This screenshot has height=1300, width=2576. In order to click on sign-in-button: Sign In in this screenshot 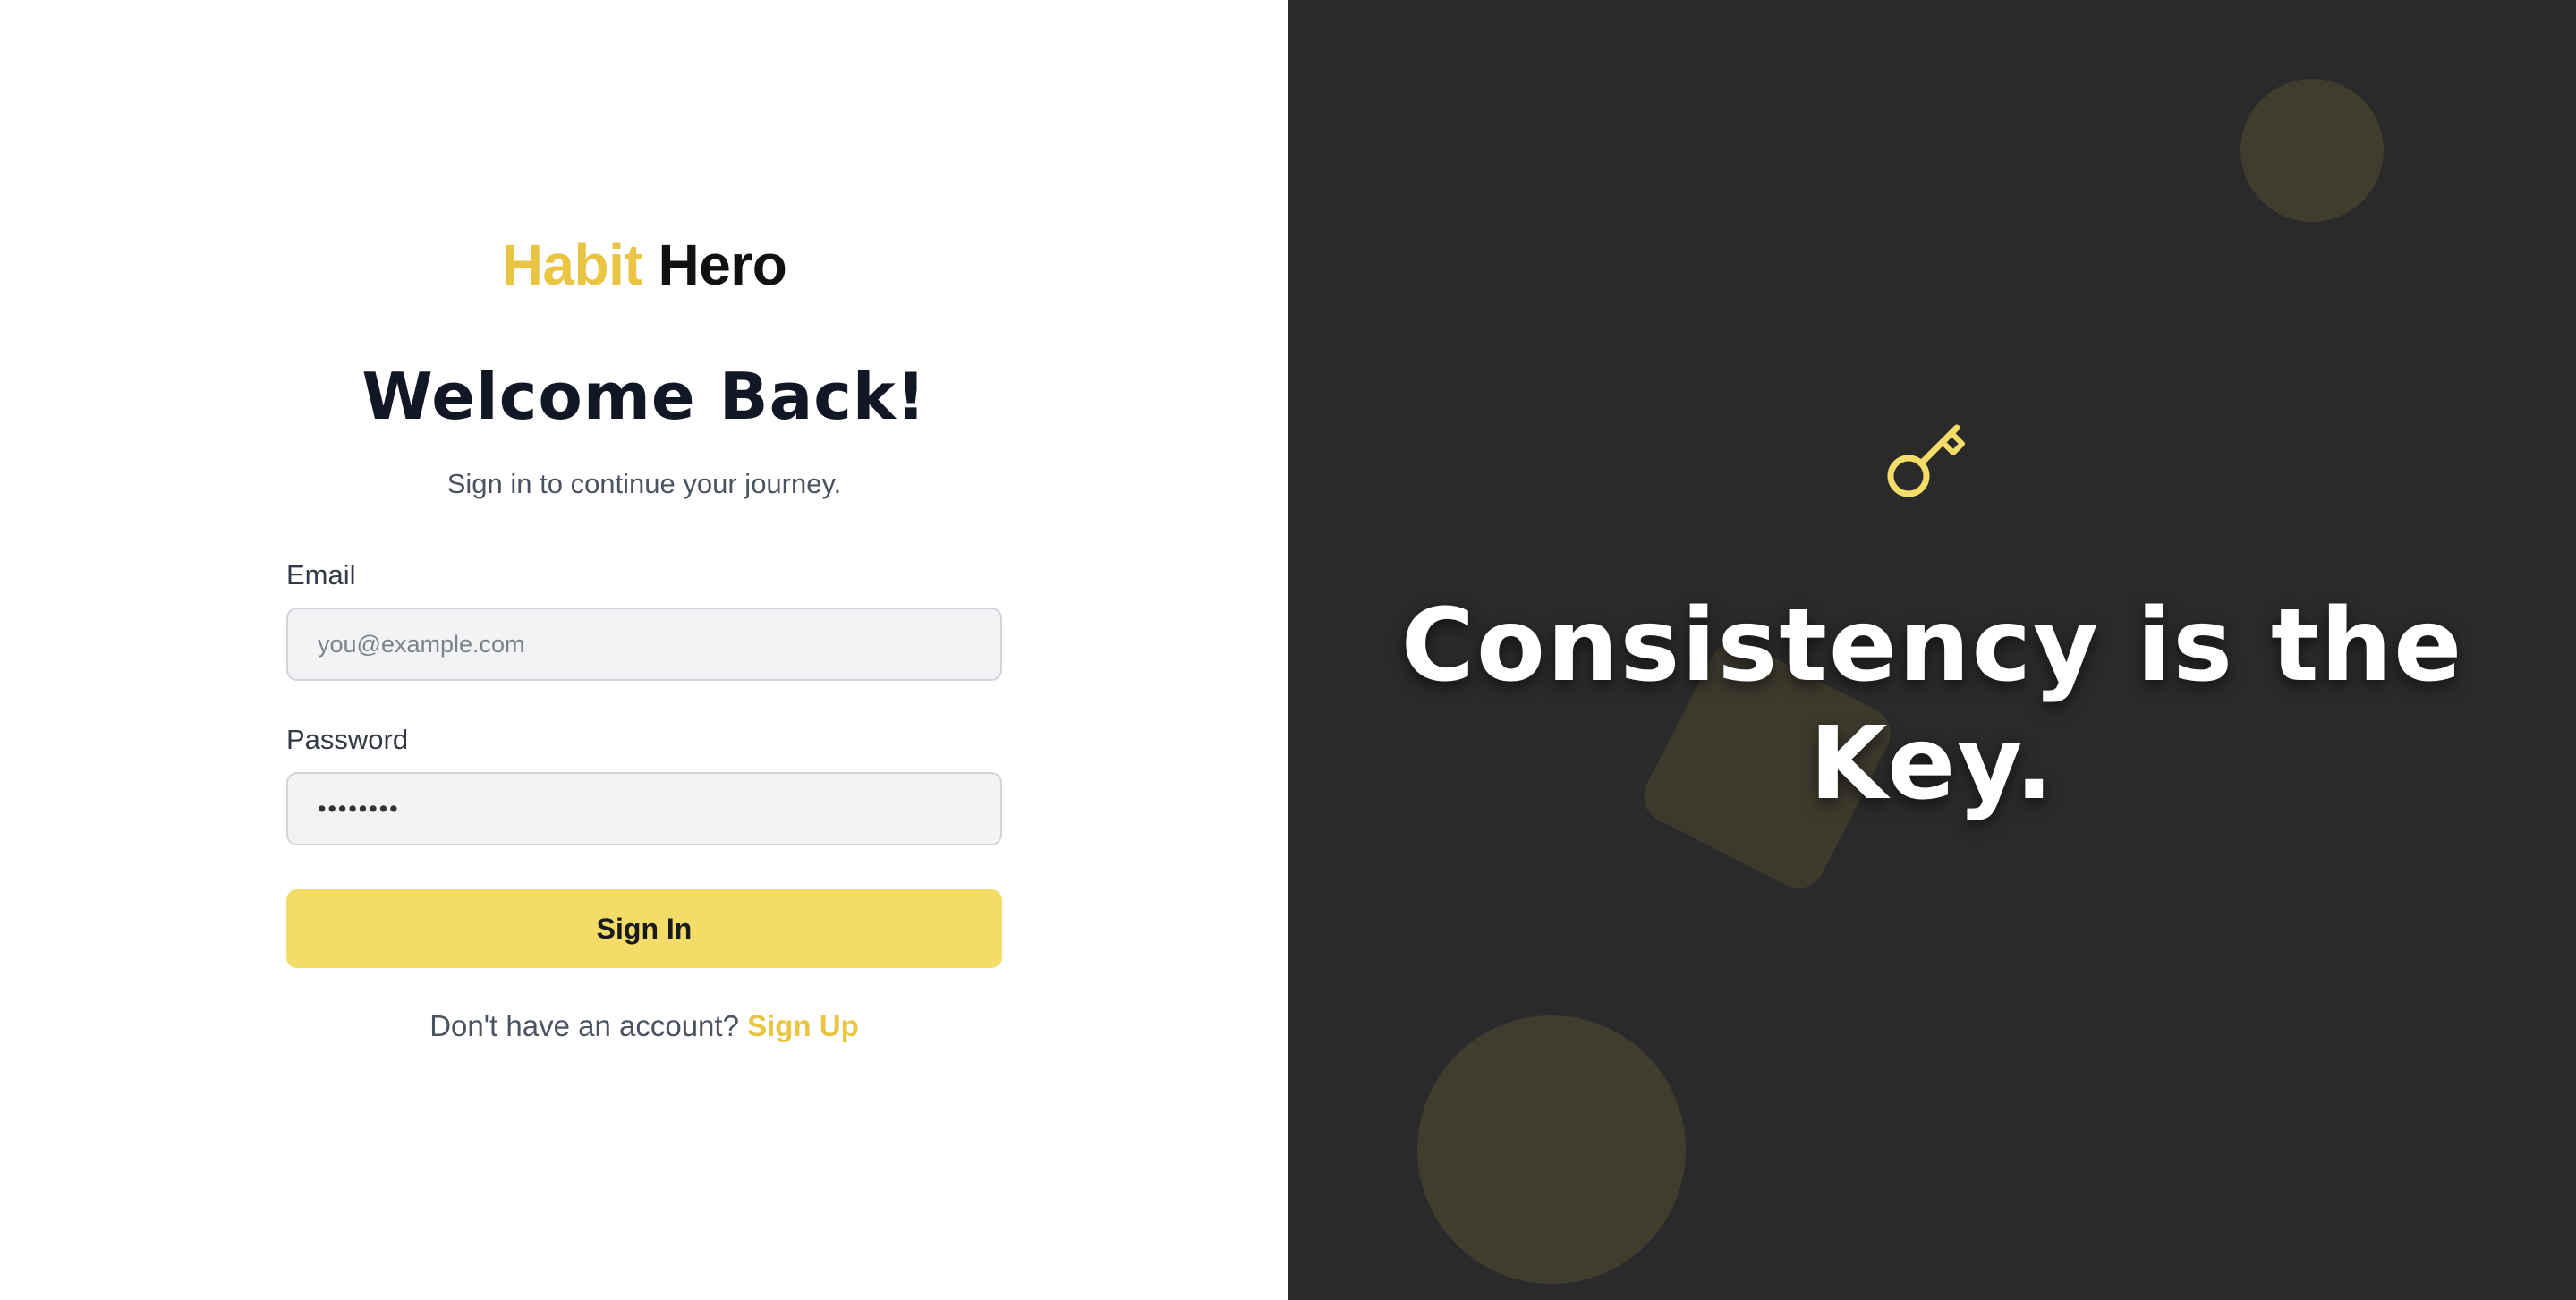, I will do `click(644, 928)`.